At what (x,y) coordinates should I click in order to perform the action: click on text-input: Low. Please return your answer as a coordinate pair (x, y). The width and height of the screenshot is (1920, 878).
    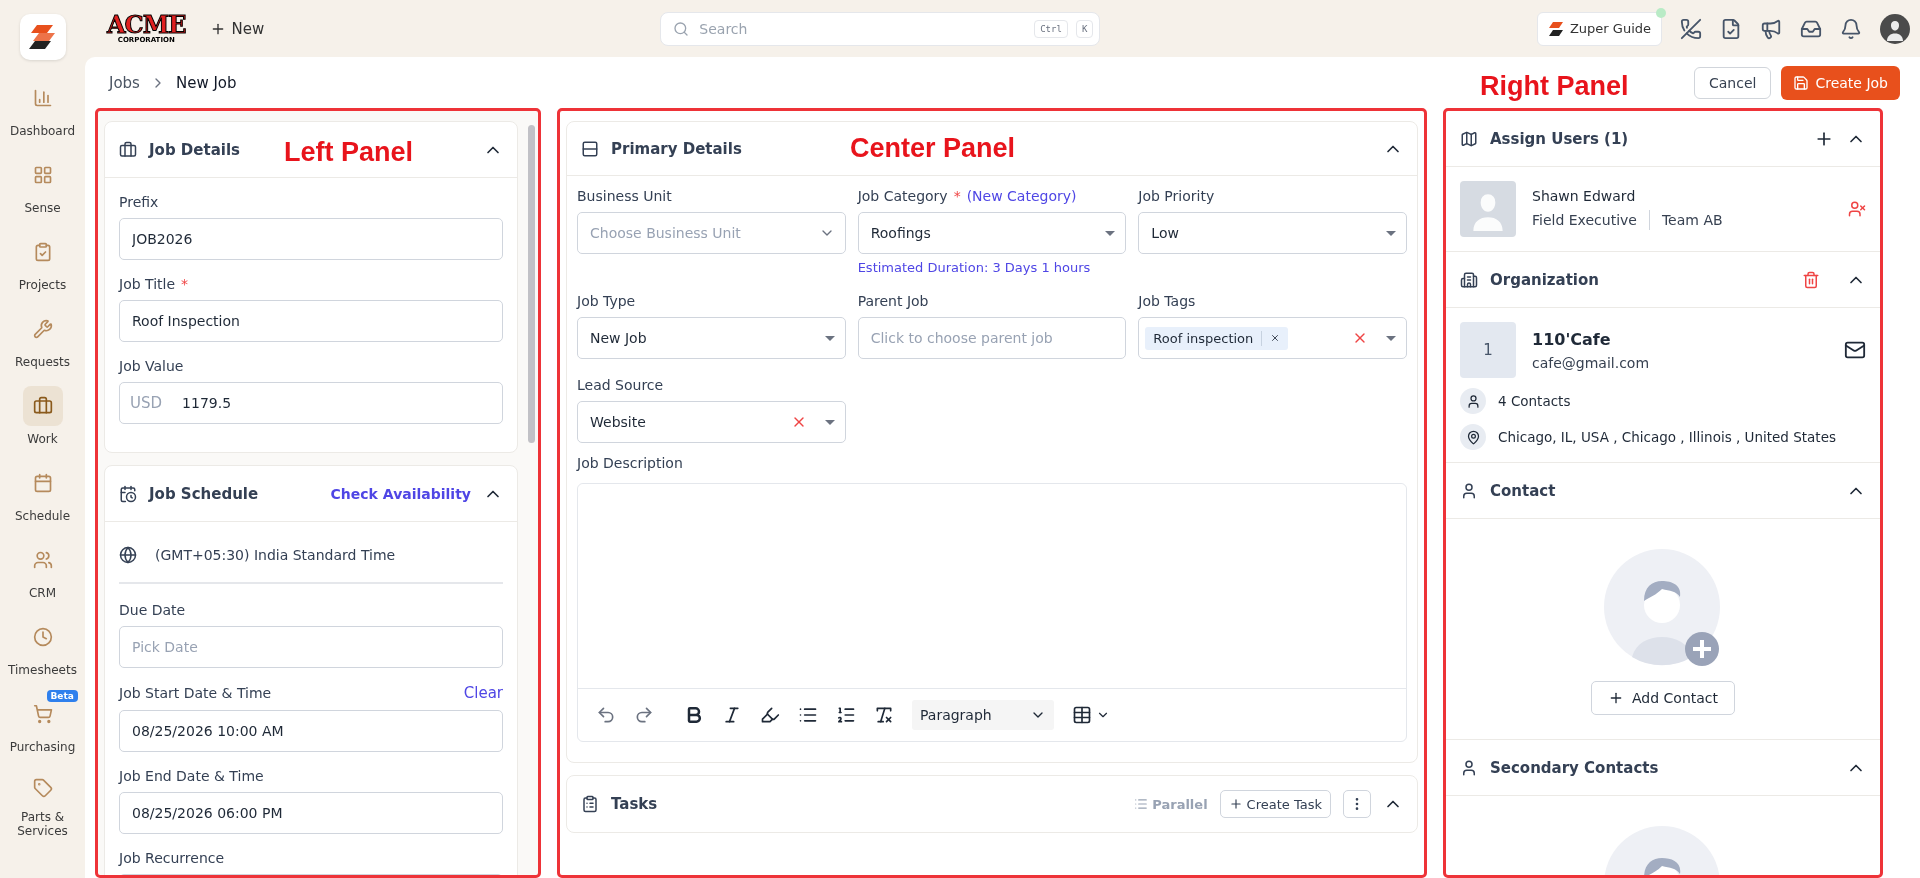
    Looking at the image, I should click on (1258, 233).